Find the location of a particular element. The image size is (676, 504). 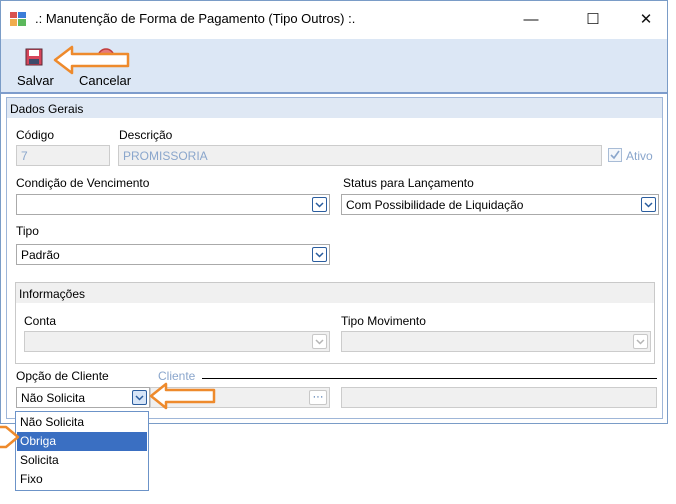

tipo-value: Padrão is located at coordinates (40, 255).